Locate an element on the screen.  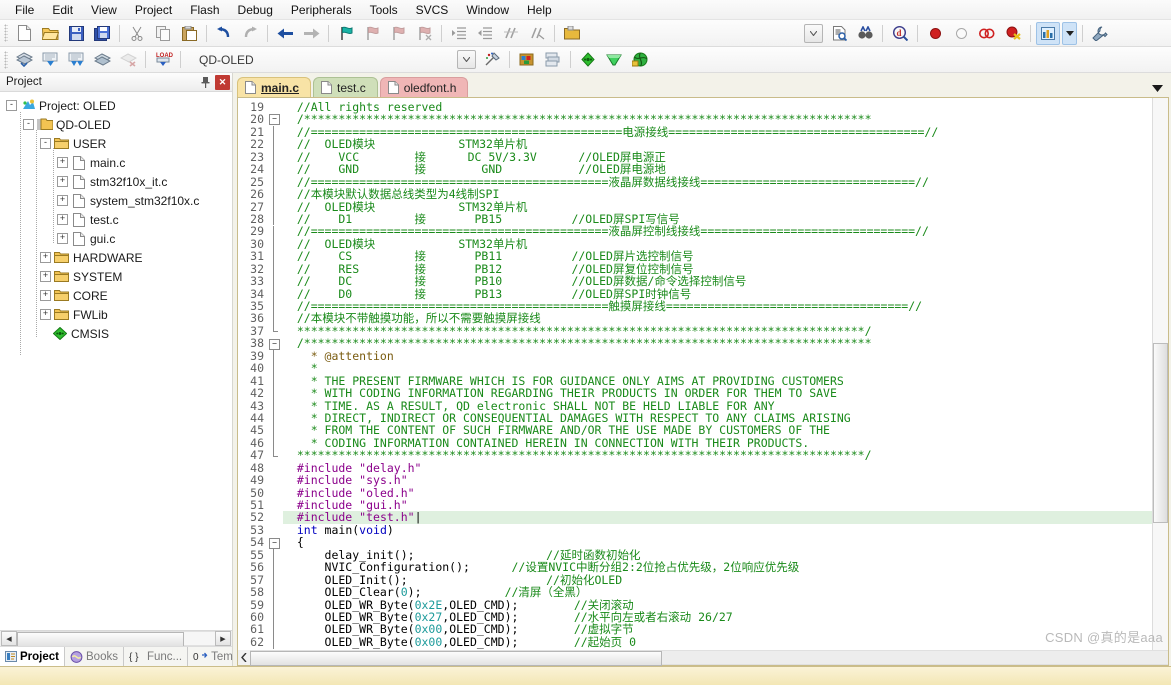
new-file-icon is located at coordinates (24, 33).